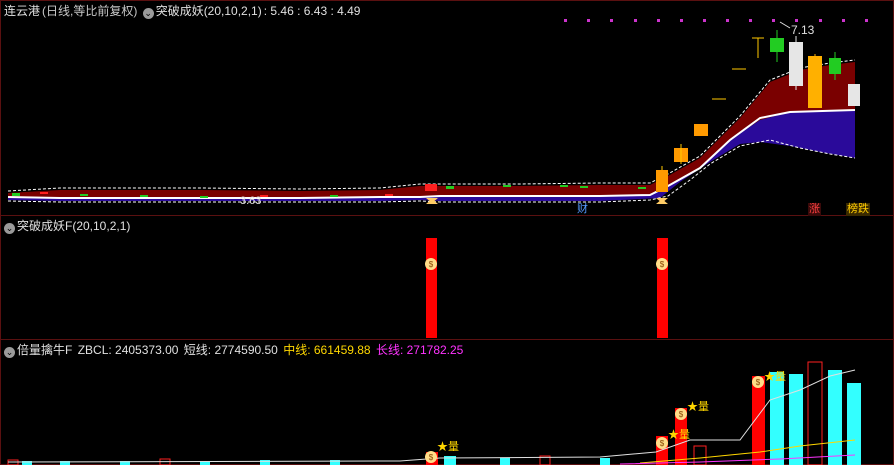 This screenshot has width=894, height=465. Describe the element at coordinates (737, 459) in the screenshot. I see `long-line-volume` at that location.